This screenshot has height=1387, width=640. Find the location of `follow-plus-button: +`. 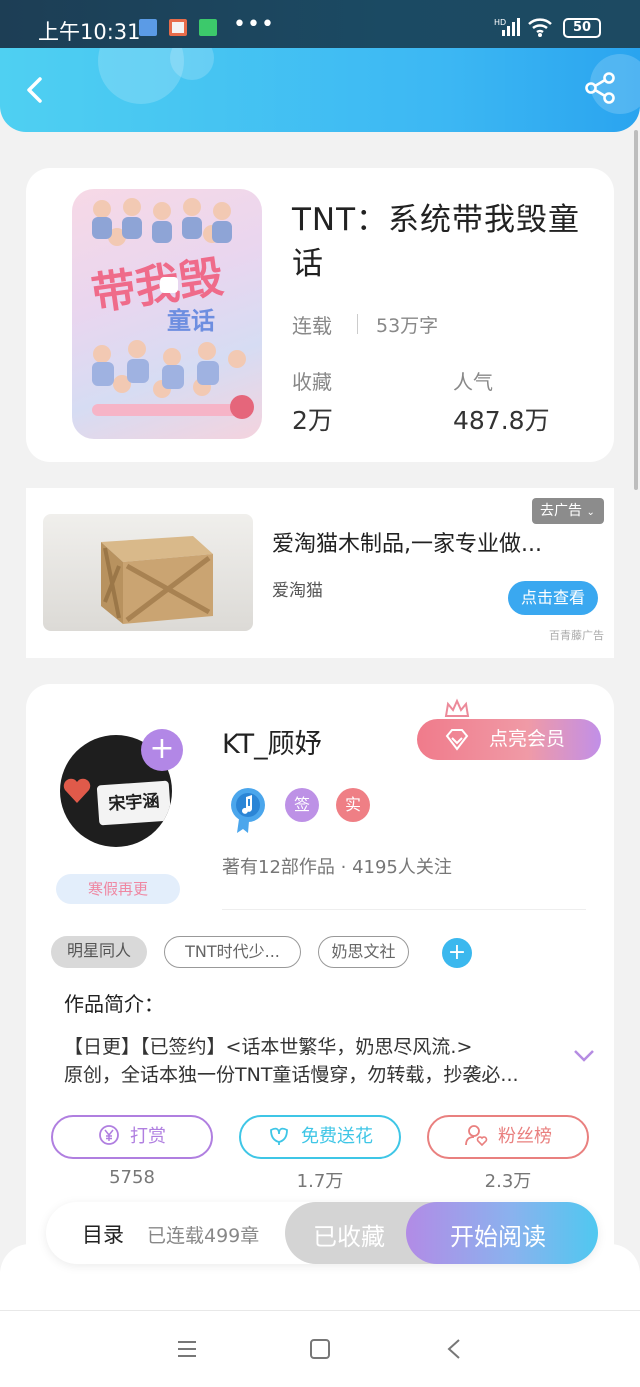

follow-plus-button: + is located at coordinates (162, 750).